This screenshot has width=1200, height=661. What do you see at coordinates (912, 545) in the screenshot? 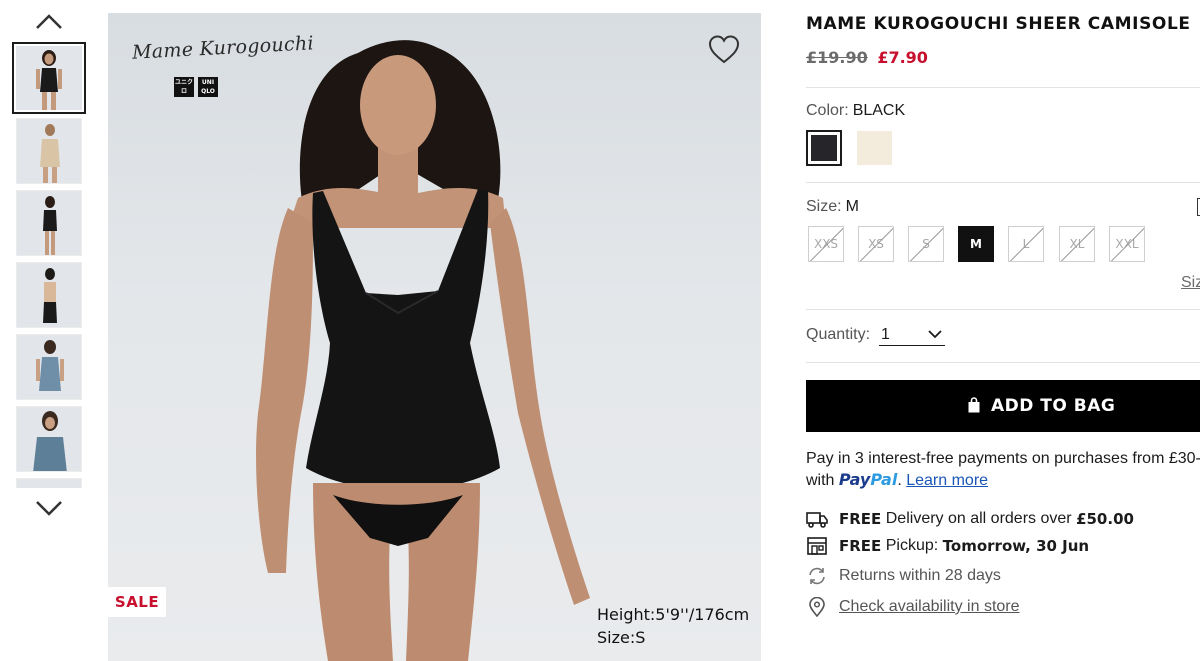
I see `pickup-label: Pickup:` at bounding box center [912, 545].